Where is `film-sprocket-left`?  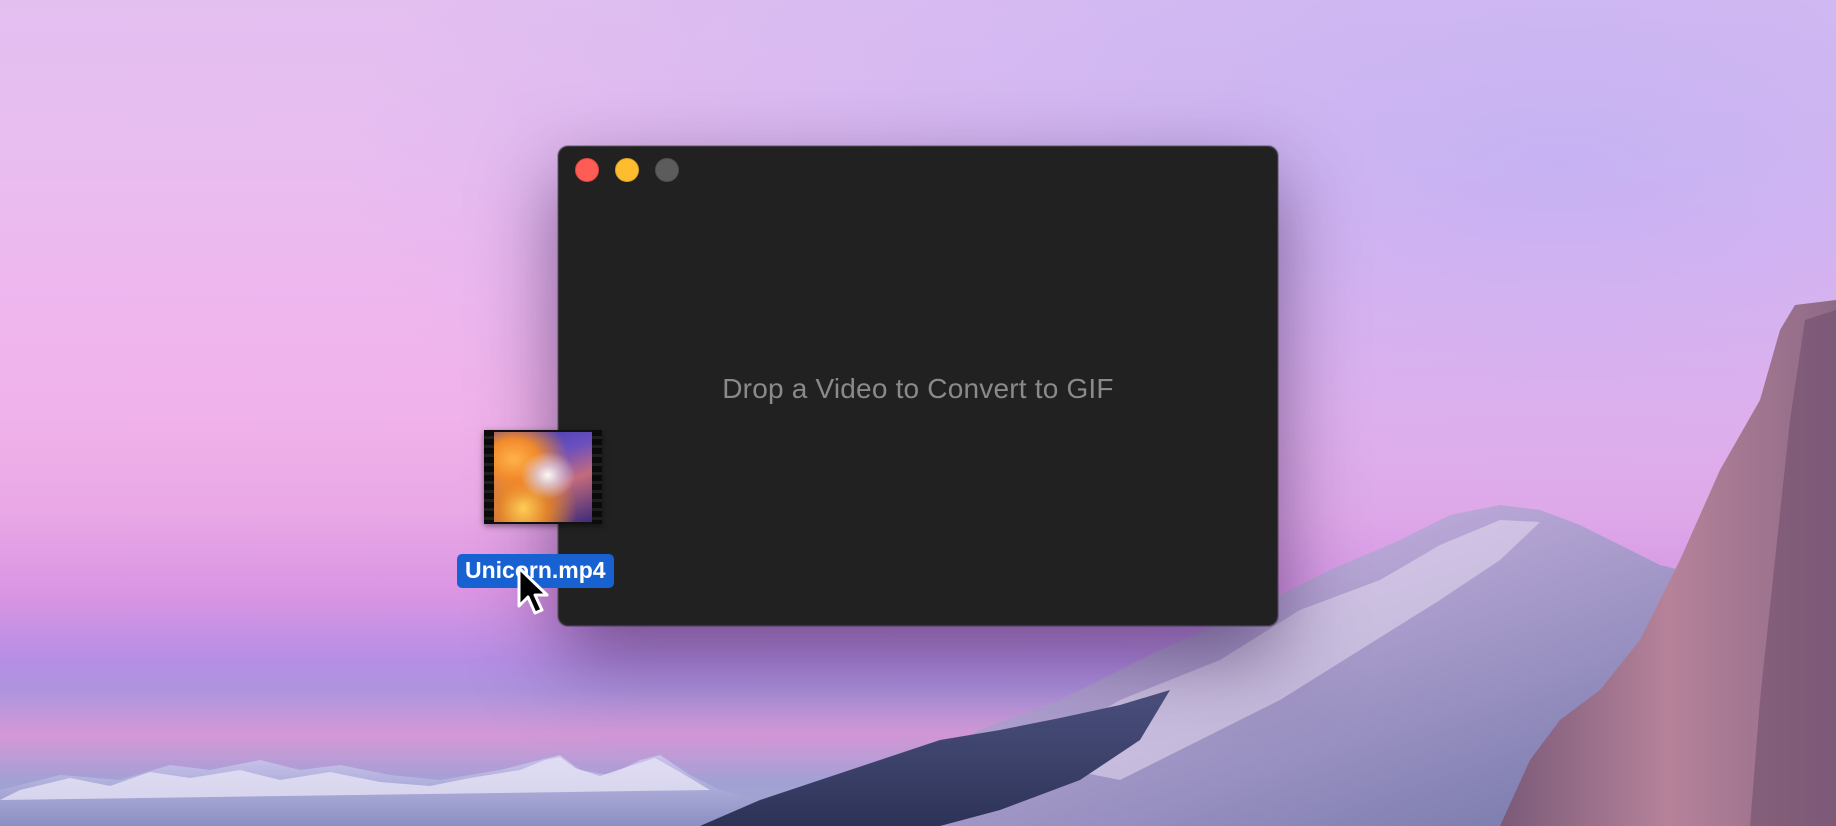 film-sprocket-left is located at coordinates (489, 477).